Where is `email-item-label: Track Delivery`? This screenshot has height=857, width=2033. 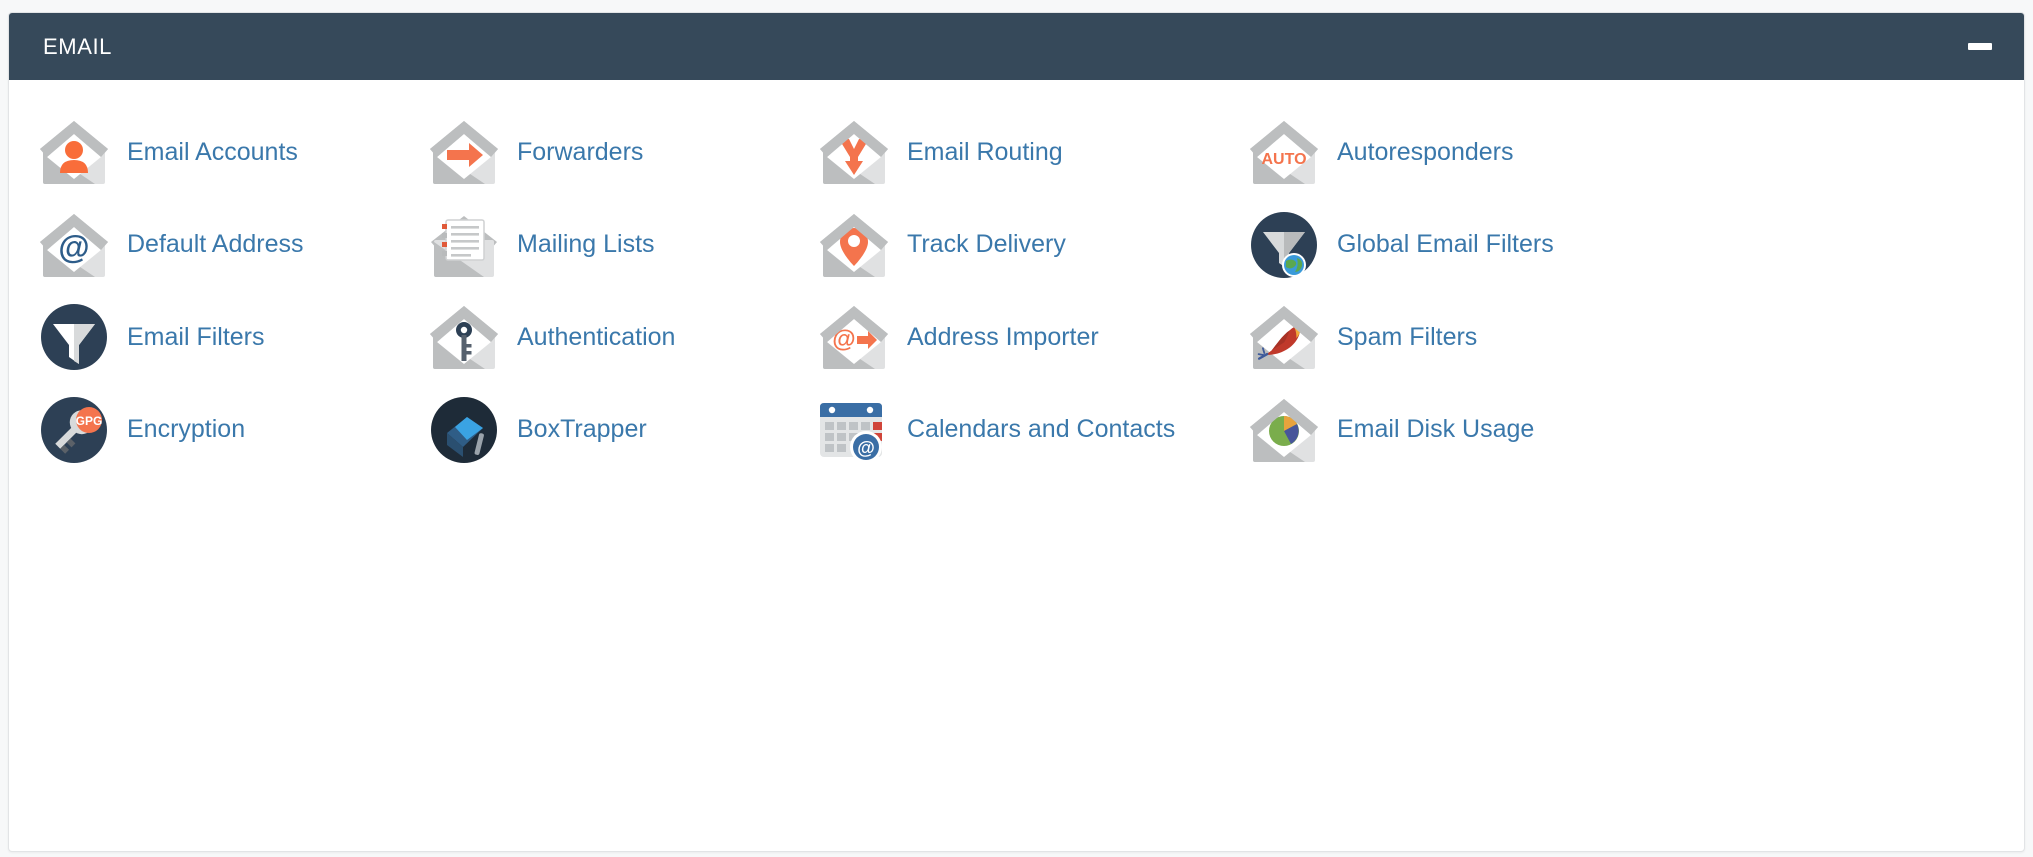 email-item-label: Track Delivery is located at coordinates (986, 244).